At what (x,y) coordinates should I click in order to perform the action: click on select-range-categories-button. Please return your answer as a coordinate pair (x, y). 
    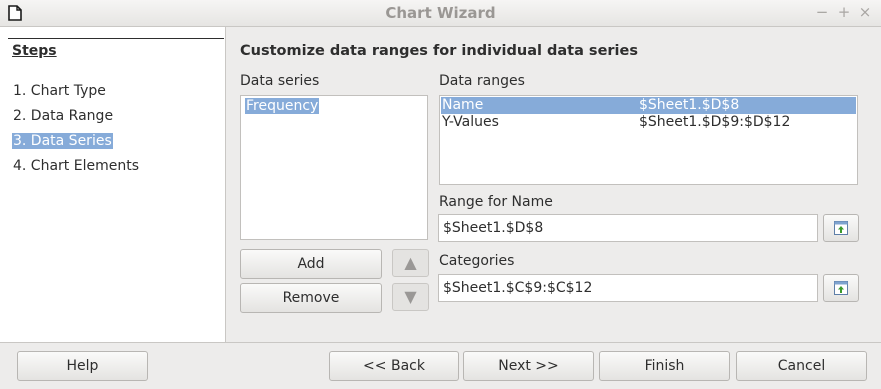
    Looking at the image, I should click on (841, 288).